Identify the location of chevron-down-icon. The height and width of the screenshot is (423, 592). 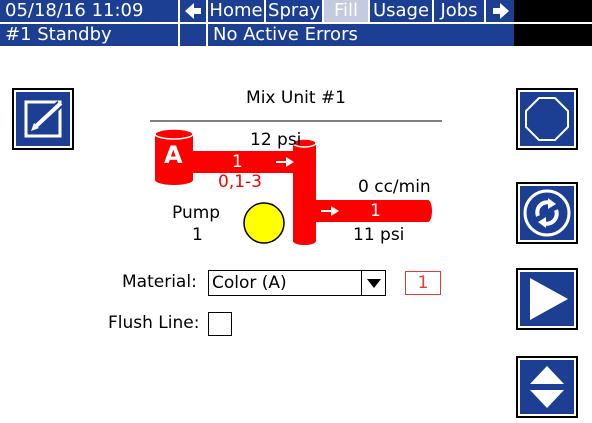
(374, 283).